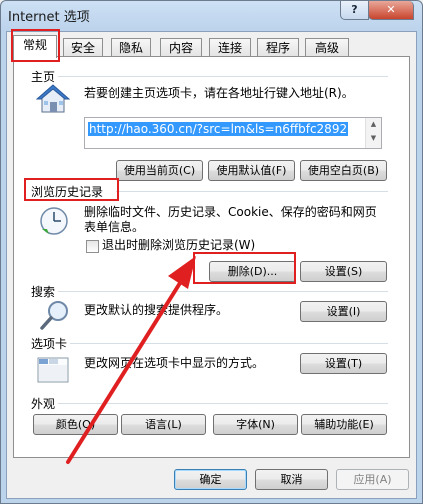  Describe the element at coordinates (131, 360) in the screenshot. I see `annotation-arrow` at that location.